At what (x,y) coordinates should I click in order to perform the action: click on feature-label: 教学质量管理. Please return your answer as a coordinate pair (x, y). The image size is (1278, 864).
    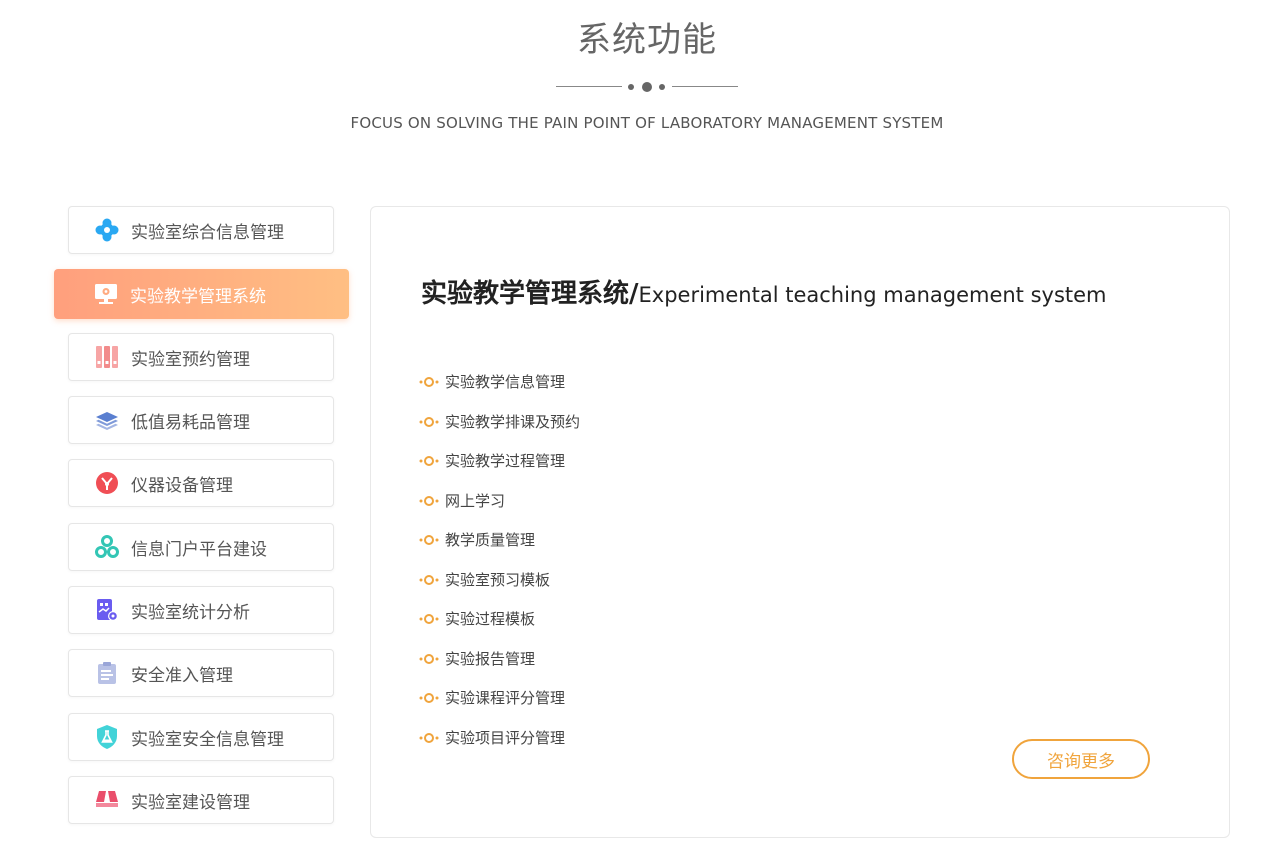
    Looking at the image, I should click on (490, 540).